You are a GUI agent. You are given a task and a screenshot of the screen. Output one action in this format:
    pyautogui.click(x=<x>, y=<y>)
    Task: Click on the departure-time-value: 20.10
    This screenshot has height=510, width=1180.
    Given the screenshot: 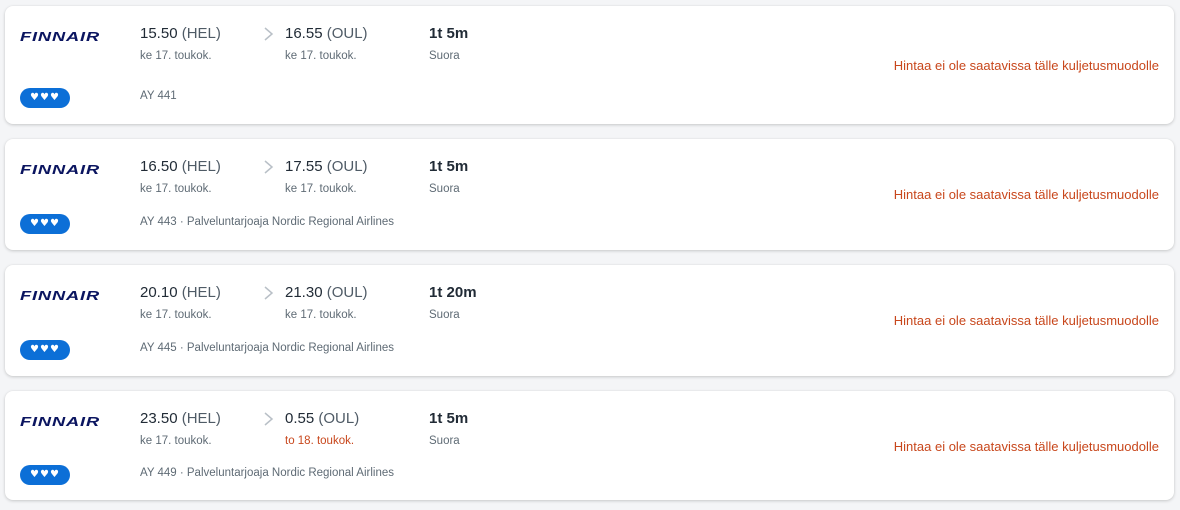 What is the action you would take?
    pyautogui.click(x=159, y=292)
    